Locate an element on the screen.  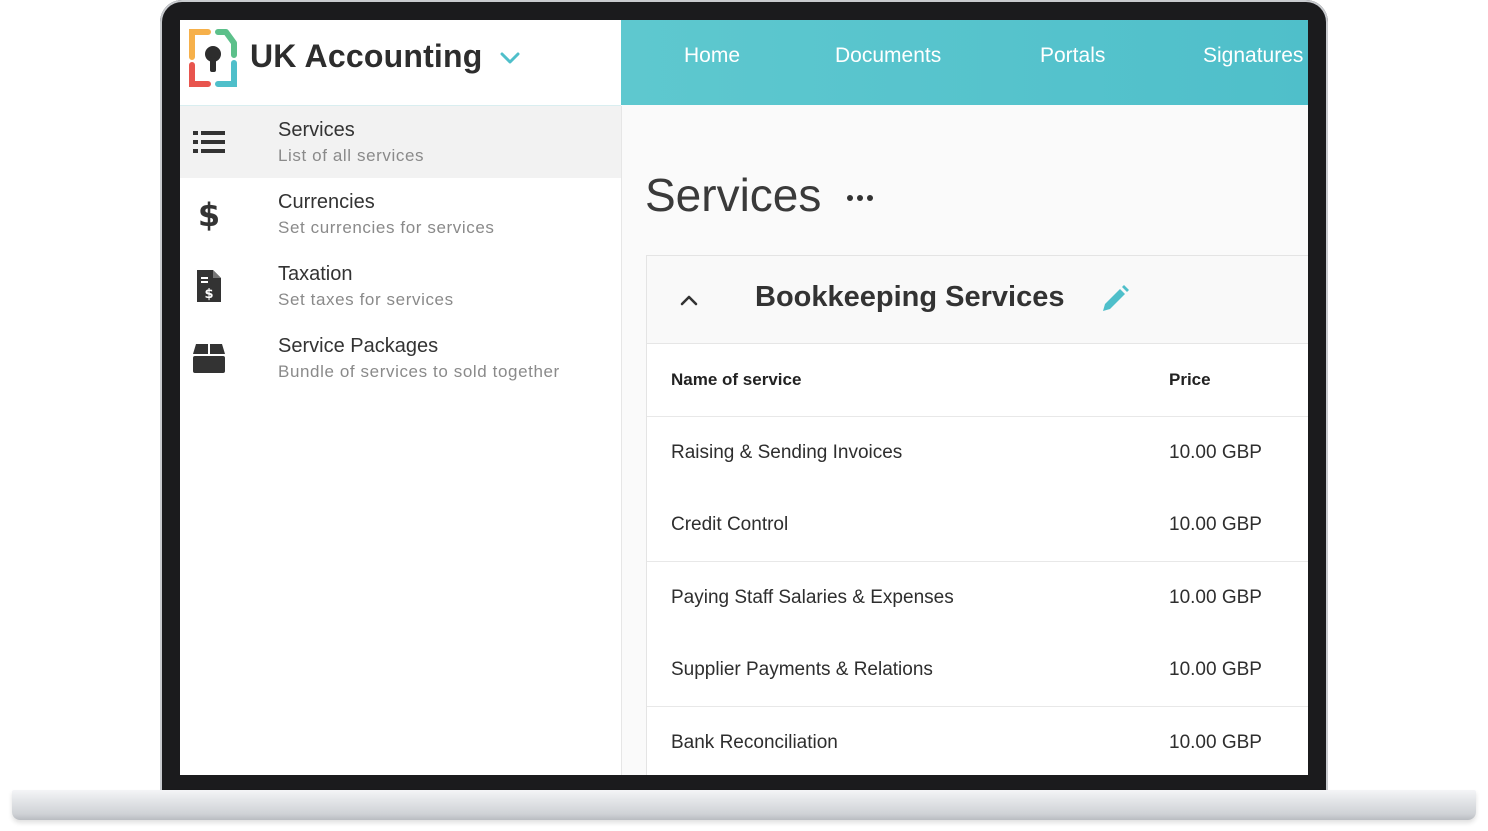
service-name: Bank Reconciliation is located at coordinates (754, 742).